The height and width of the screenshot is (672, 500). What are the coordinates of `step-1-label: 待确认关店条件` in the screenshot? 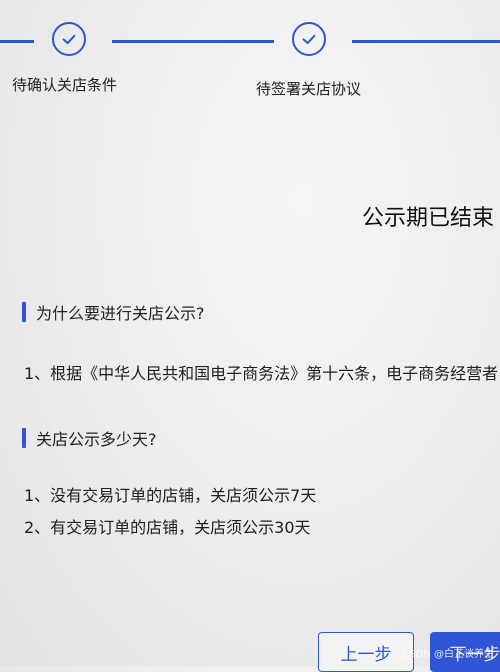 It's located at (65, 85).